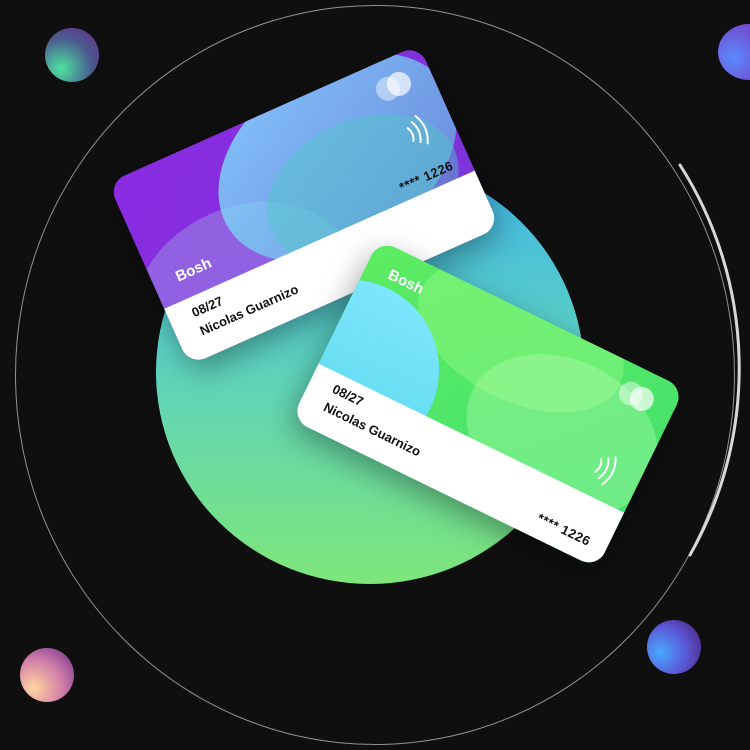 The height and width of the screenshot is (750, 750). Describe the element at coordinates (72, 55) in the screenshot. I see `decorative-orb-top-left` at that location.